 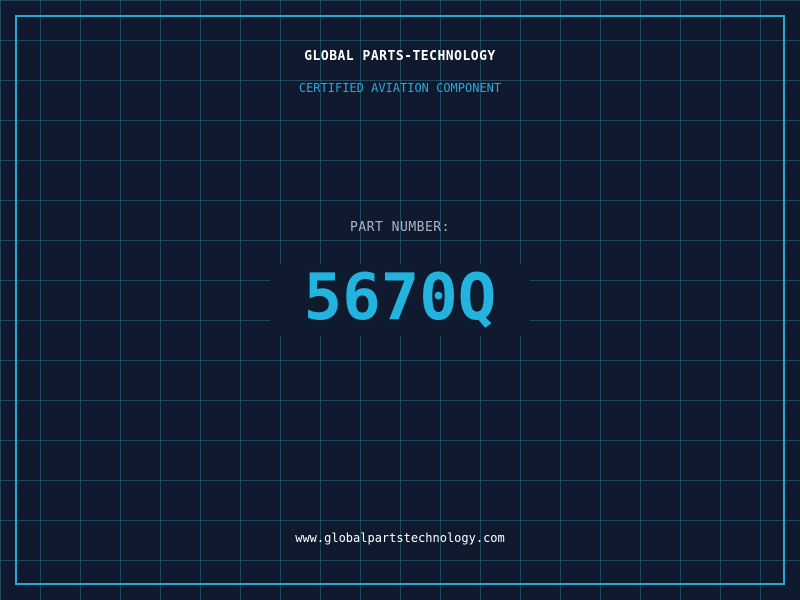 What do you see at coordinates (400, 298) in the screenshot?
I see `part-number-value: 5670Q` at bounding box center [400, 298].